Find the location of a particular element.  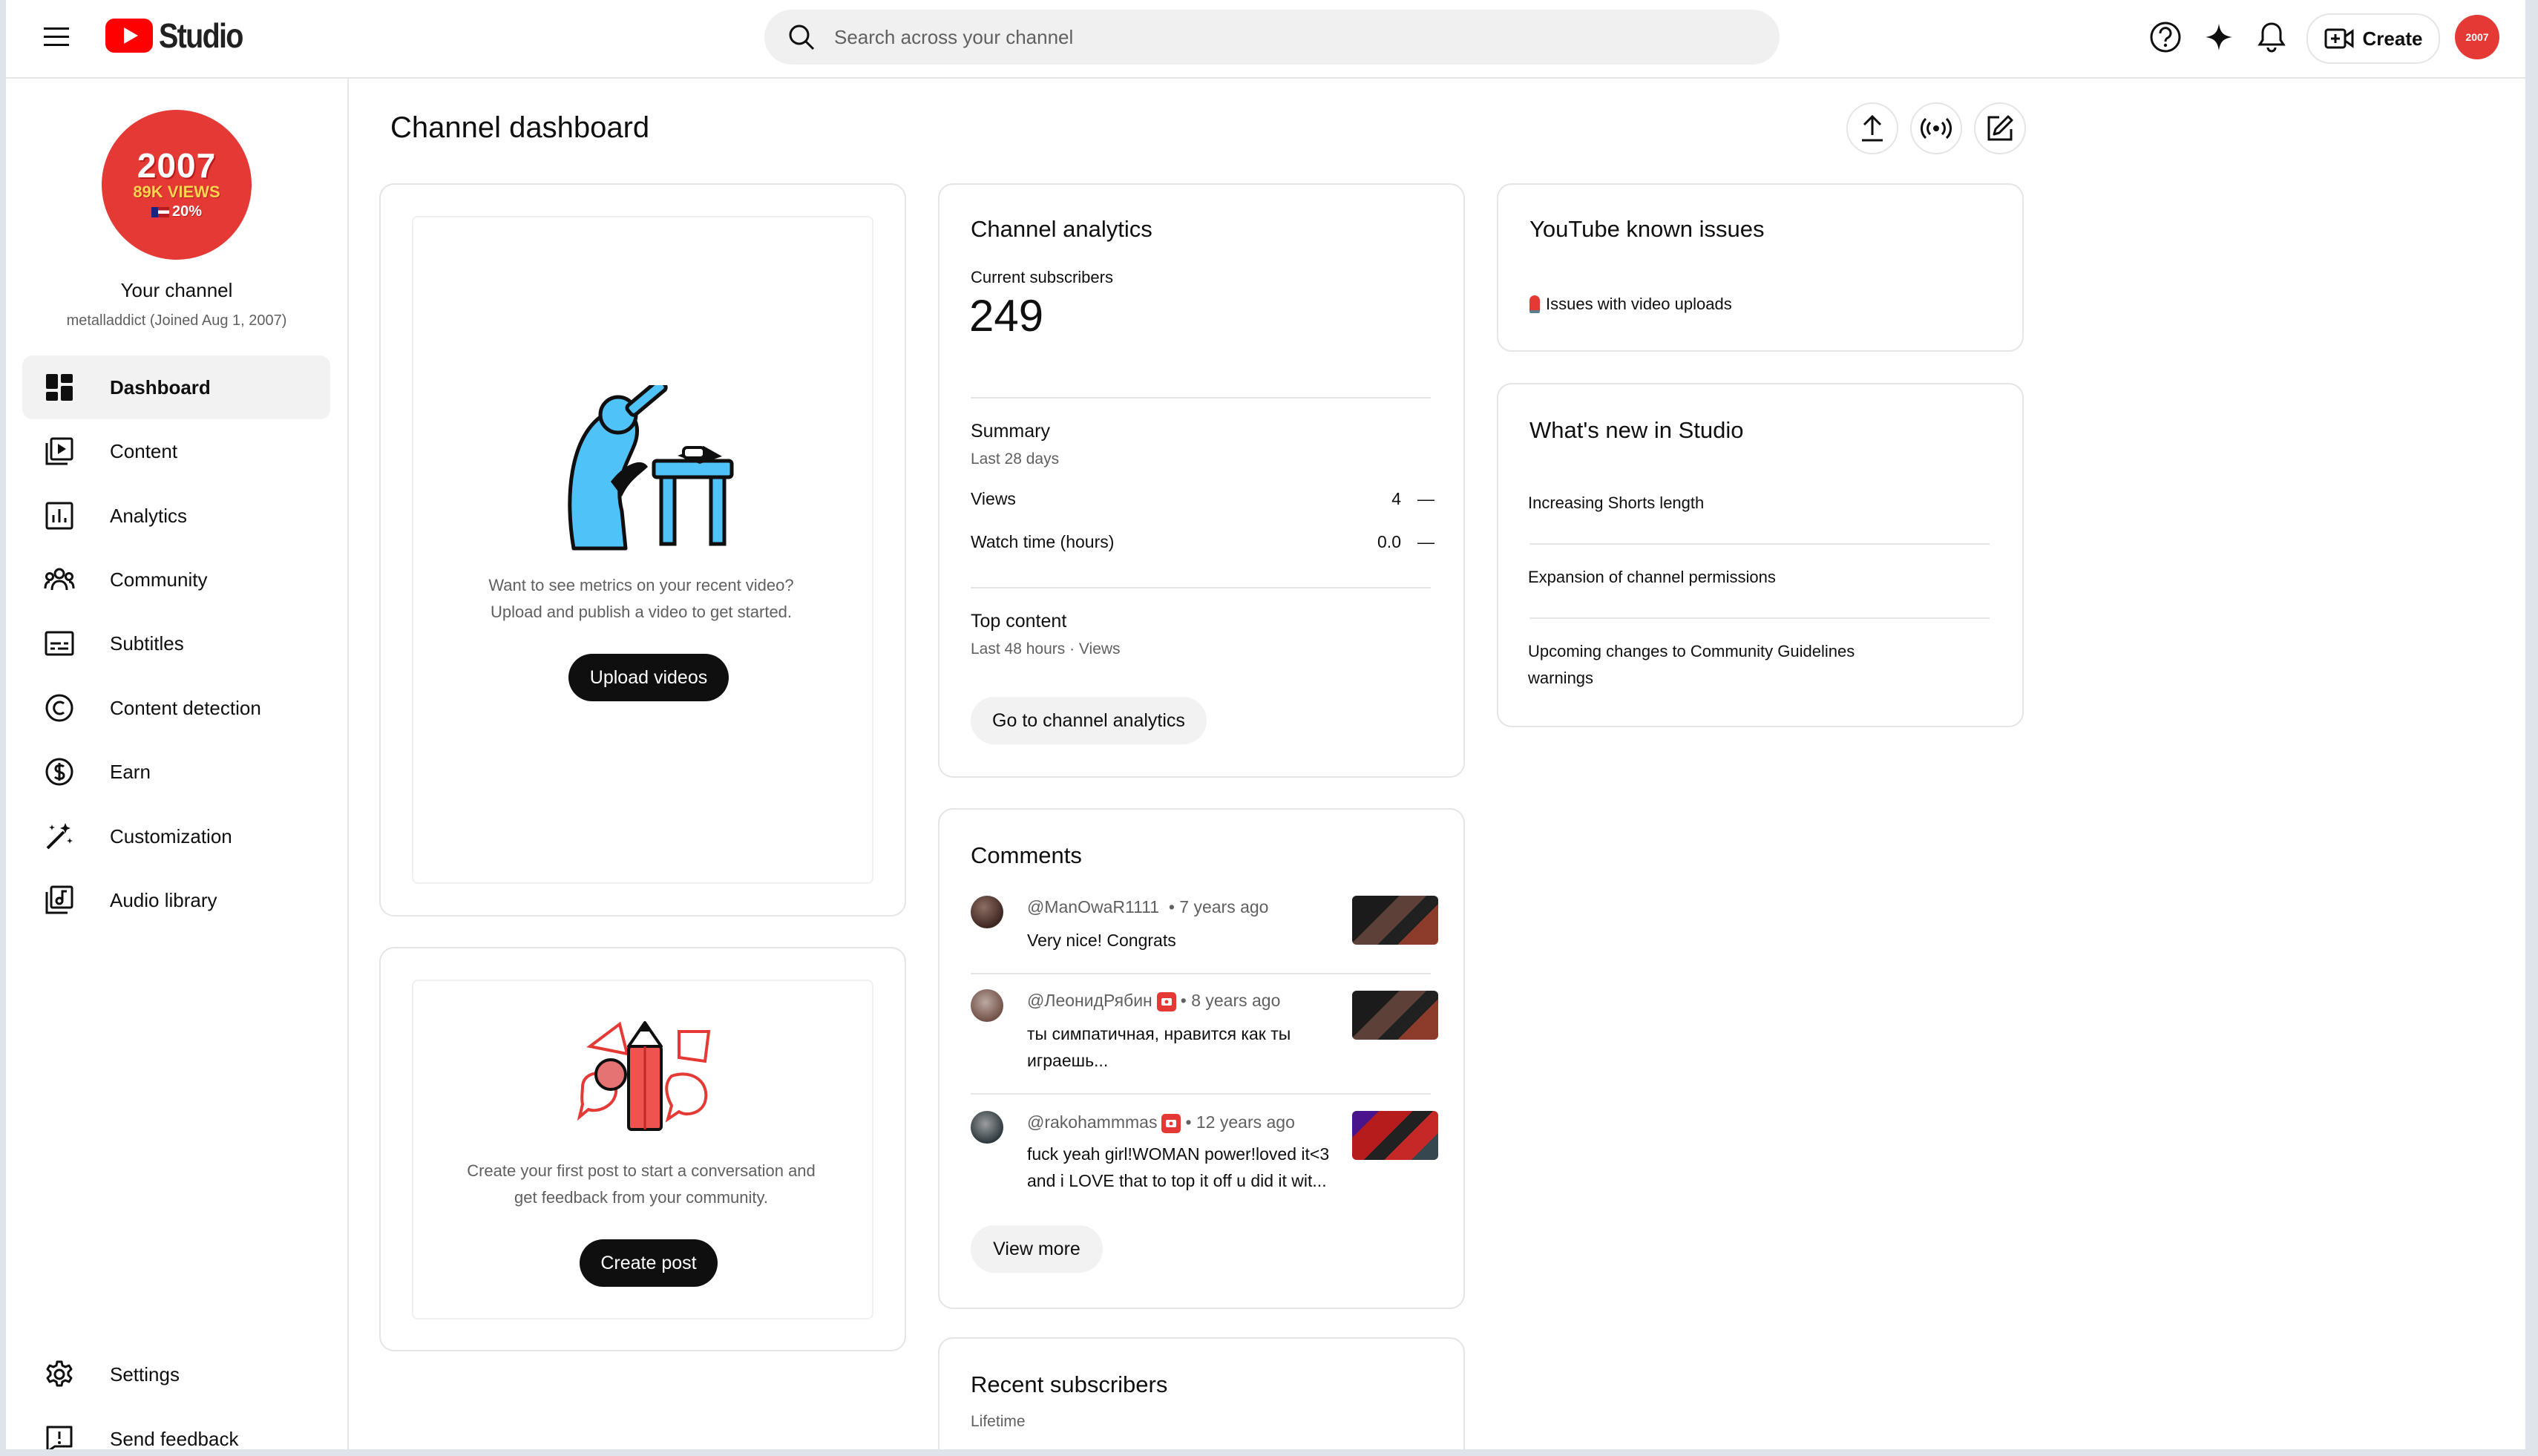

upload-videos-button: Upload videos is located at coordinates (648, 678).